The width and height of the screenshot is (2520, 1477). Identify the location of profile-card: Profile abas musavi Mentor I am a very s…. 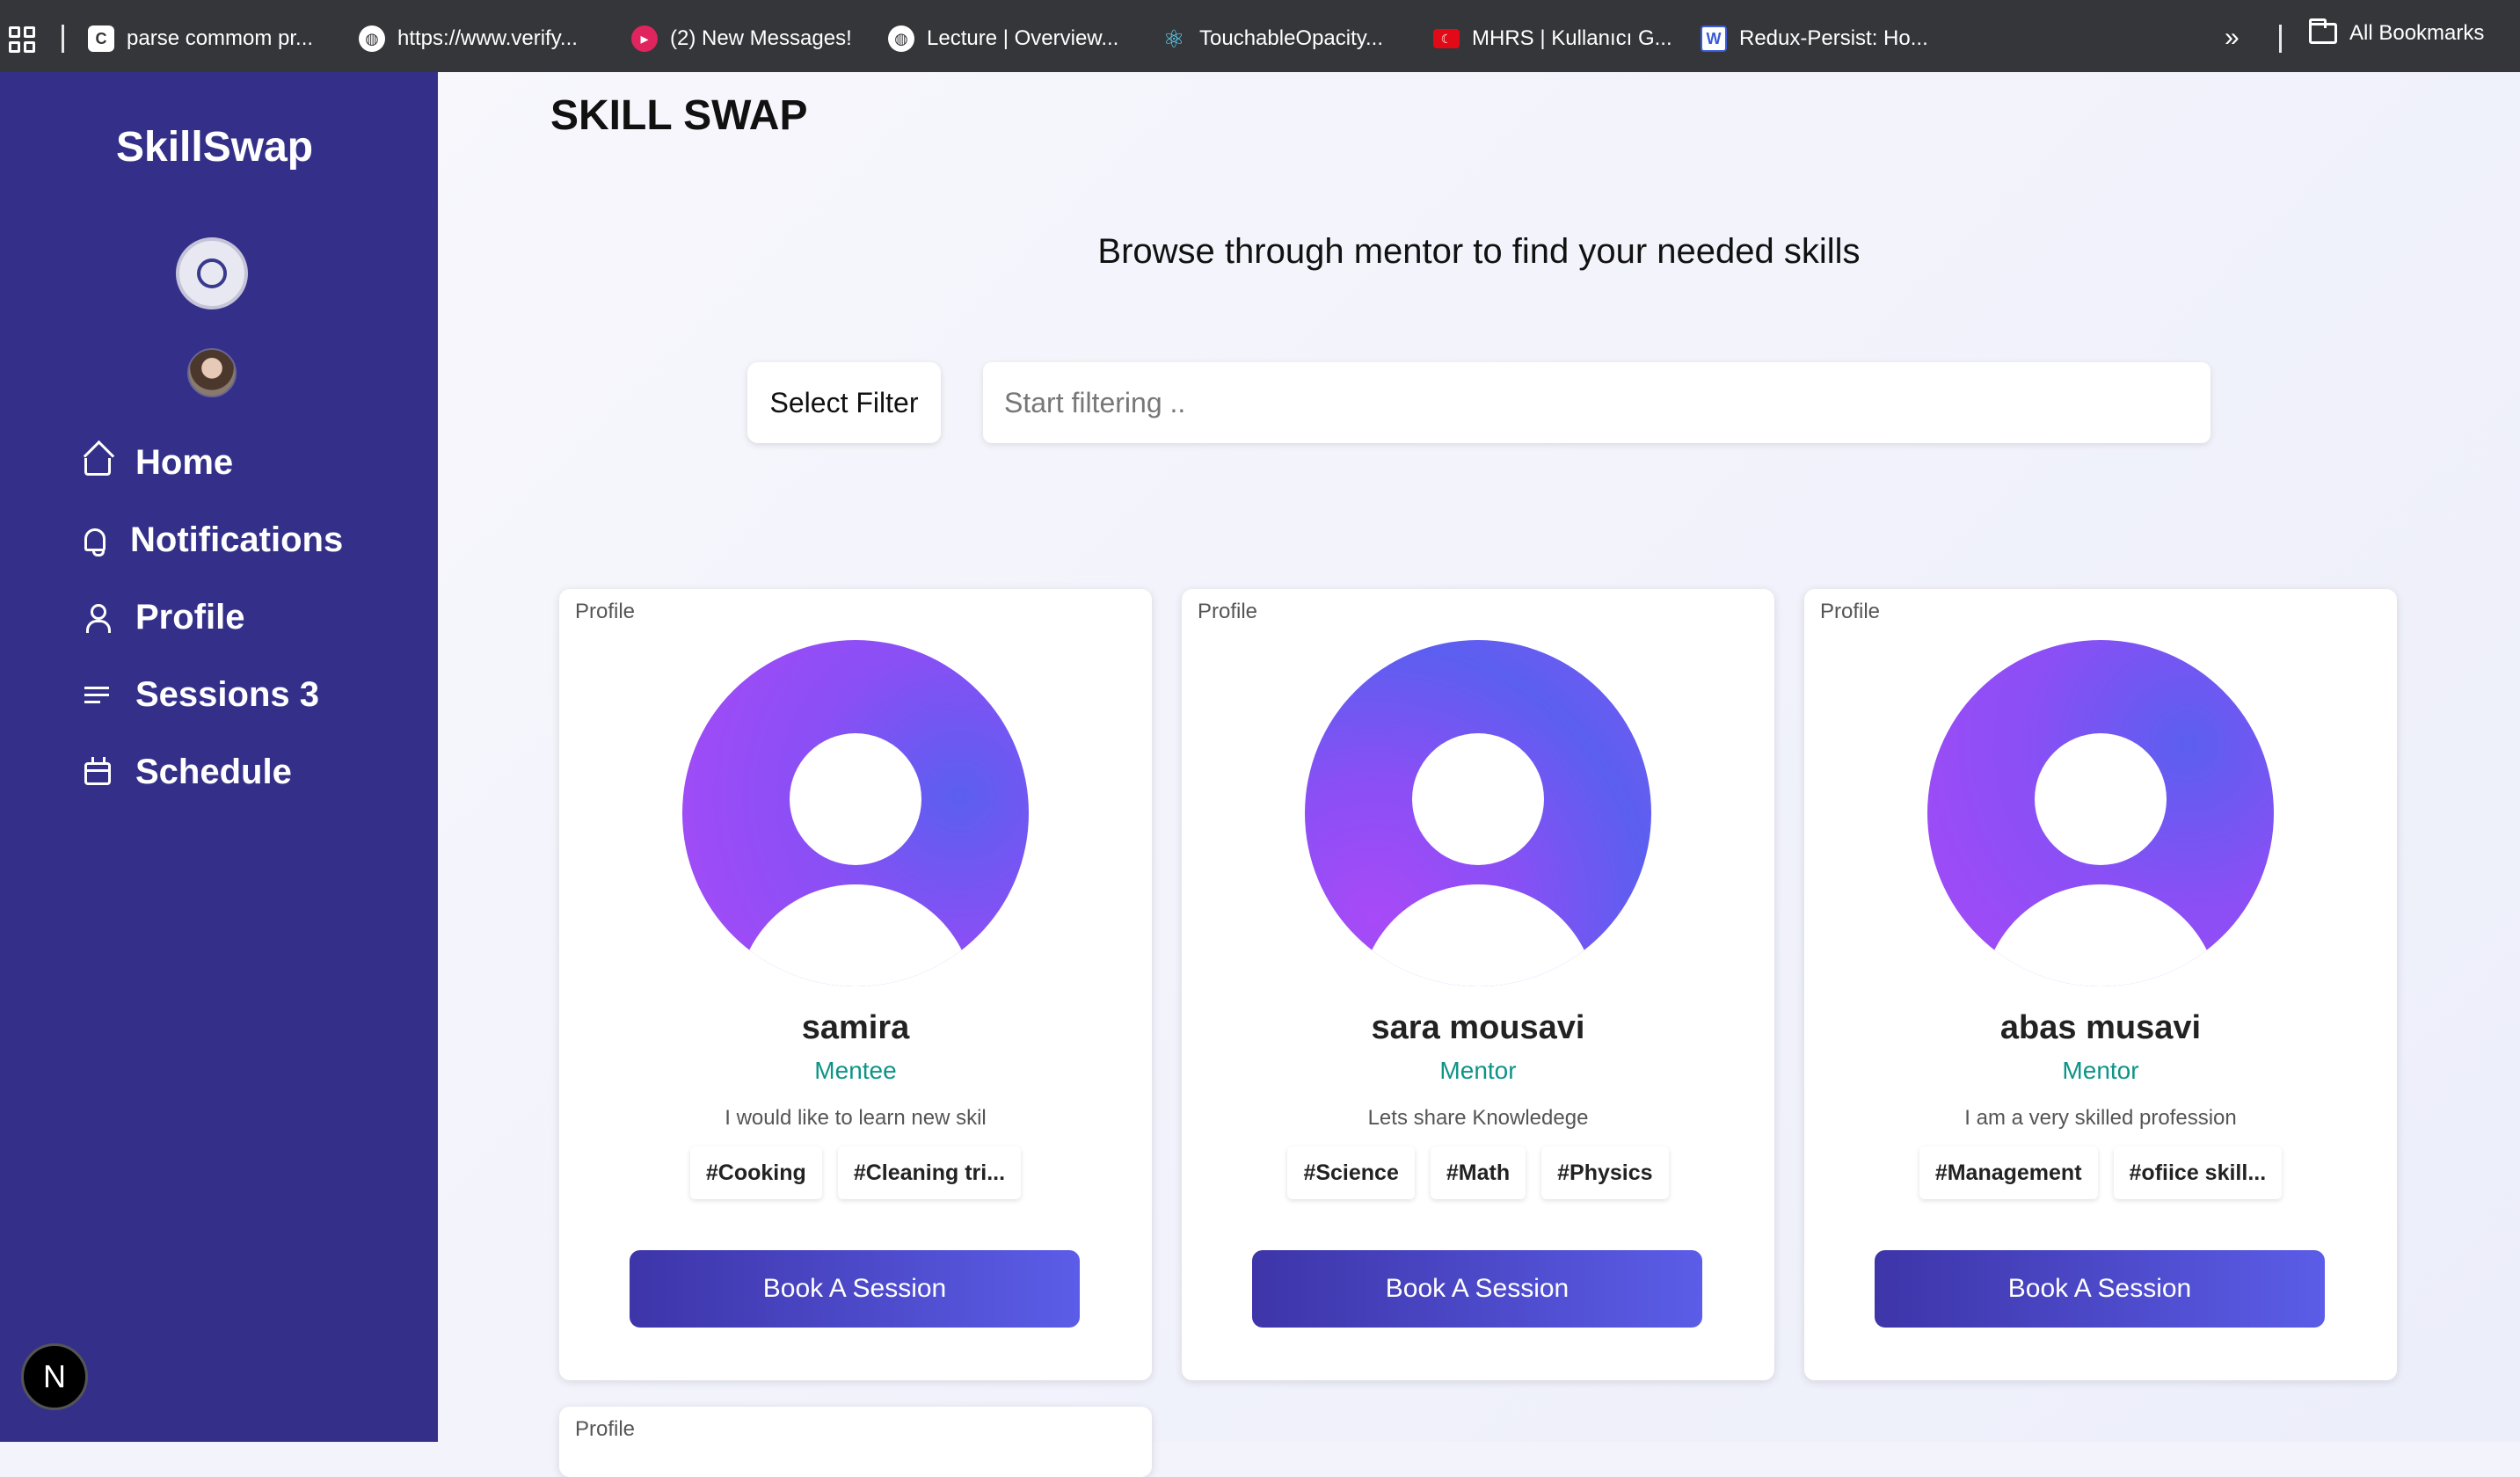
(2100, 984).